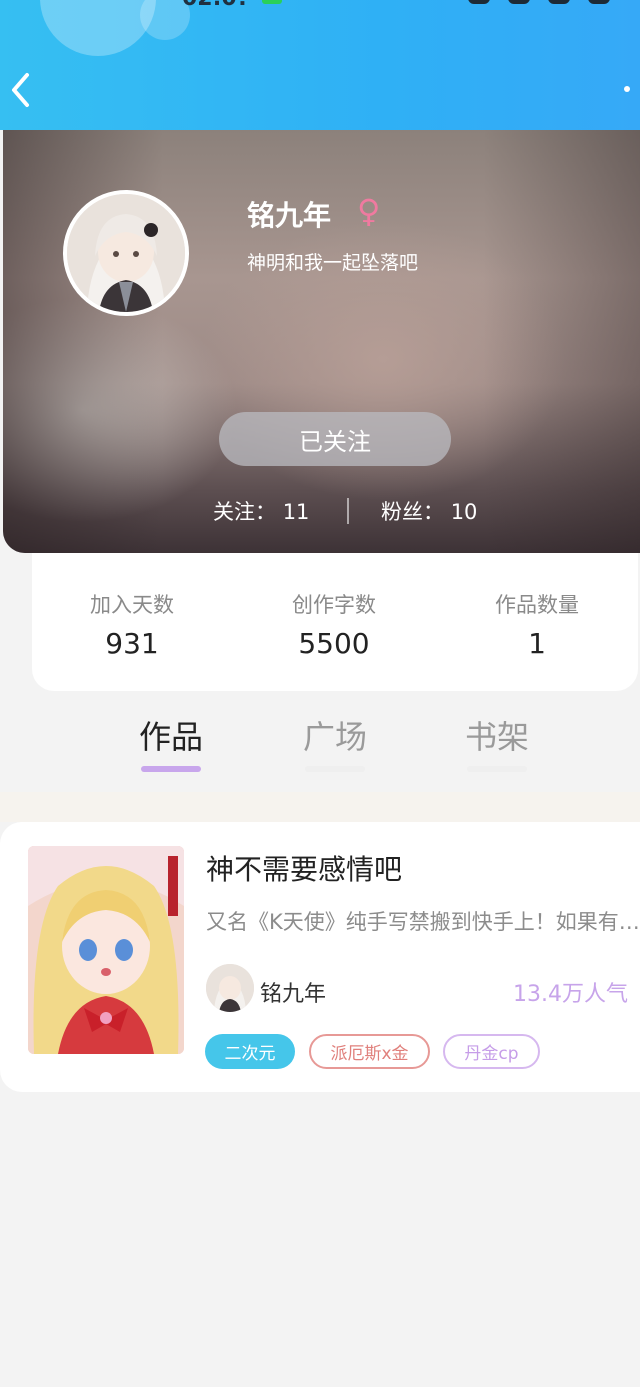 The width and height of the screenshot is (640, 1387). I want to click on tab-bar: 作品 广场 书架, so click(320, 745).